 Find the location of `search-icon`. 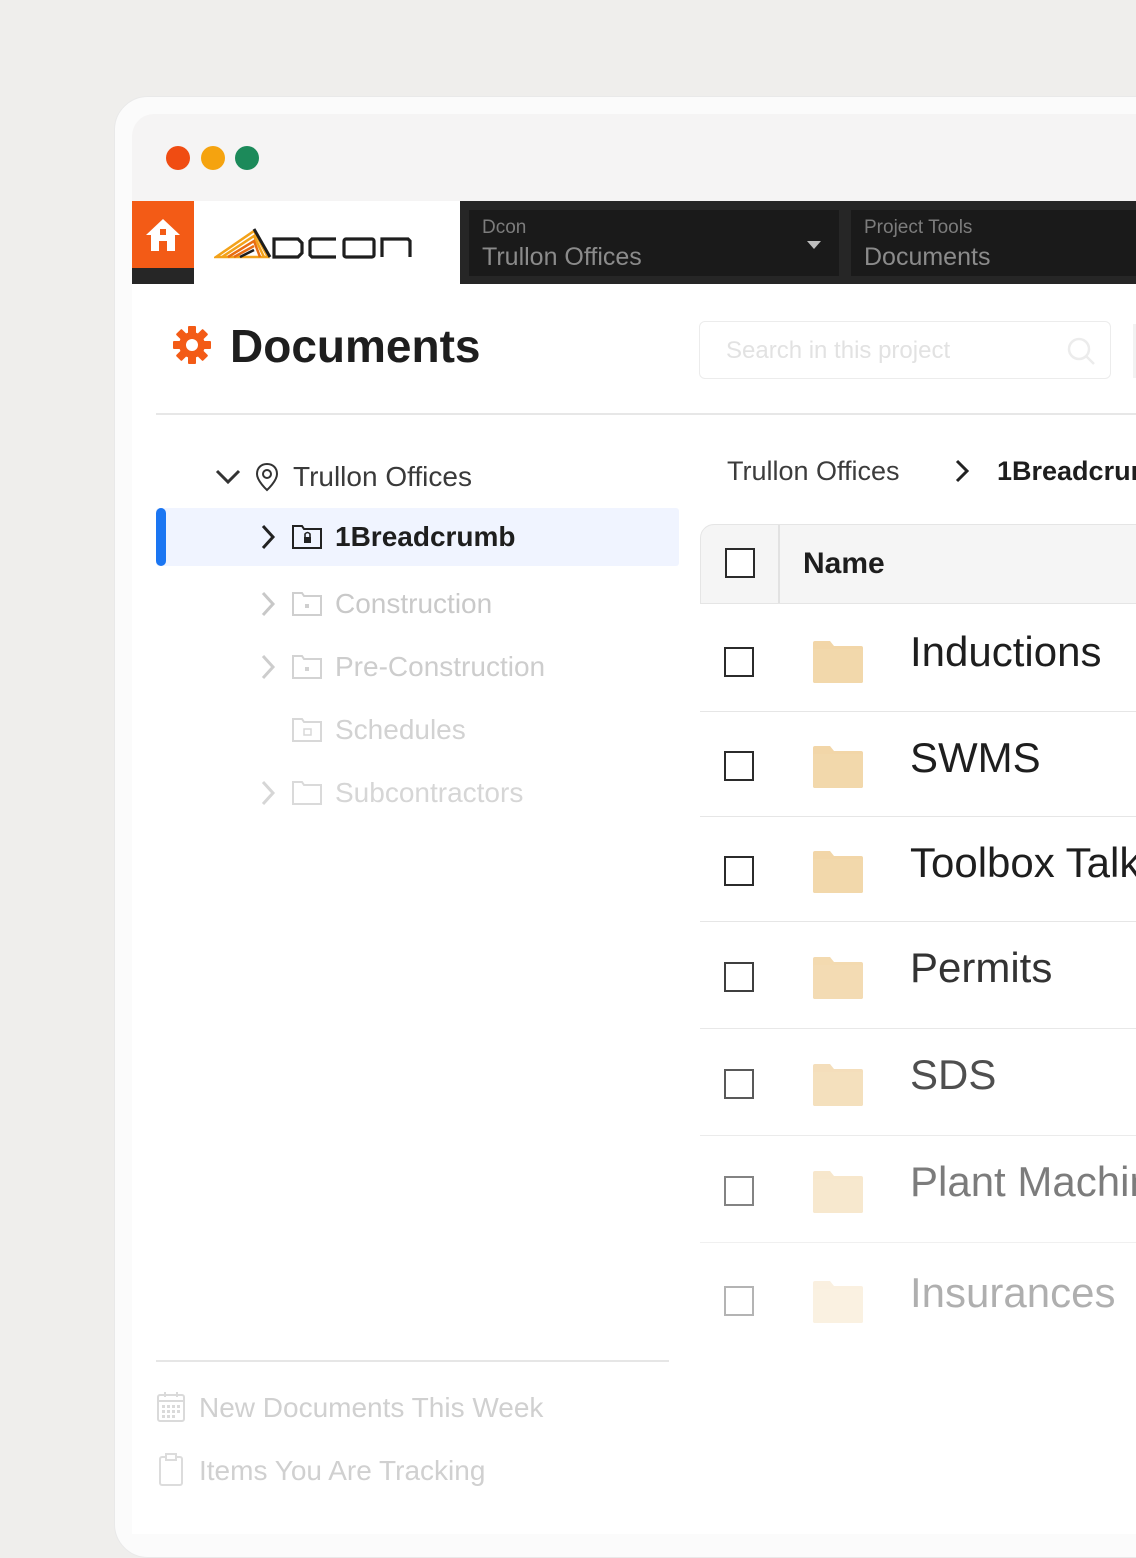

search-icon is located at coordinates (1081, 351).